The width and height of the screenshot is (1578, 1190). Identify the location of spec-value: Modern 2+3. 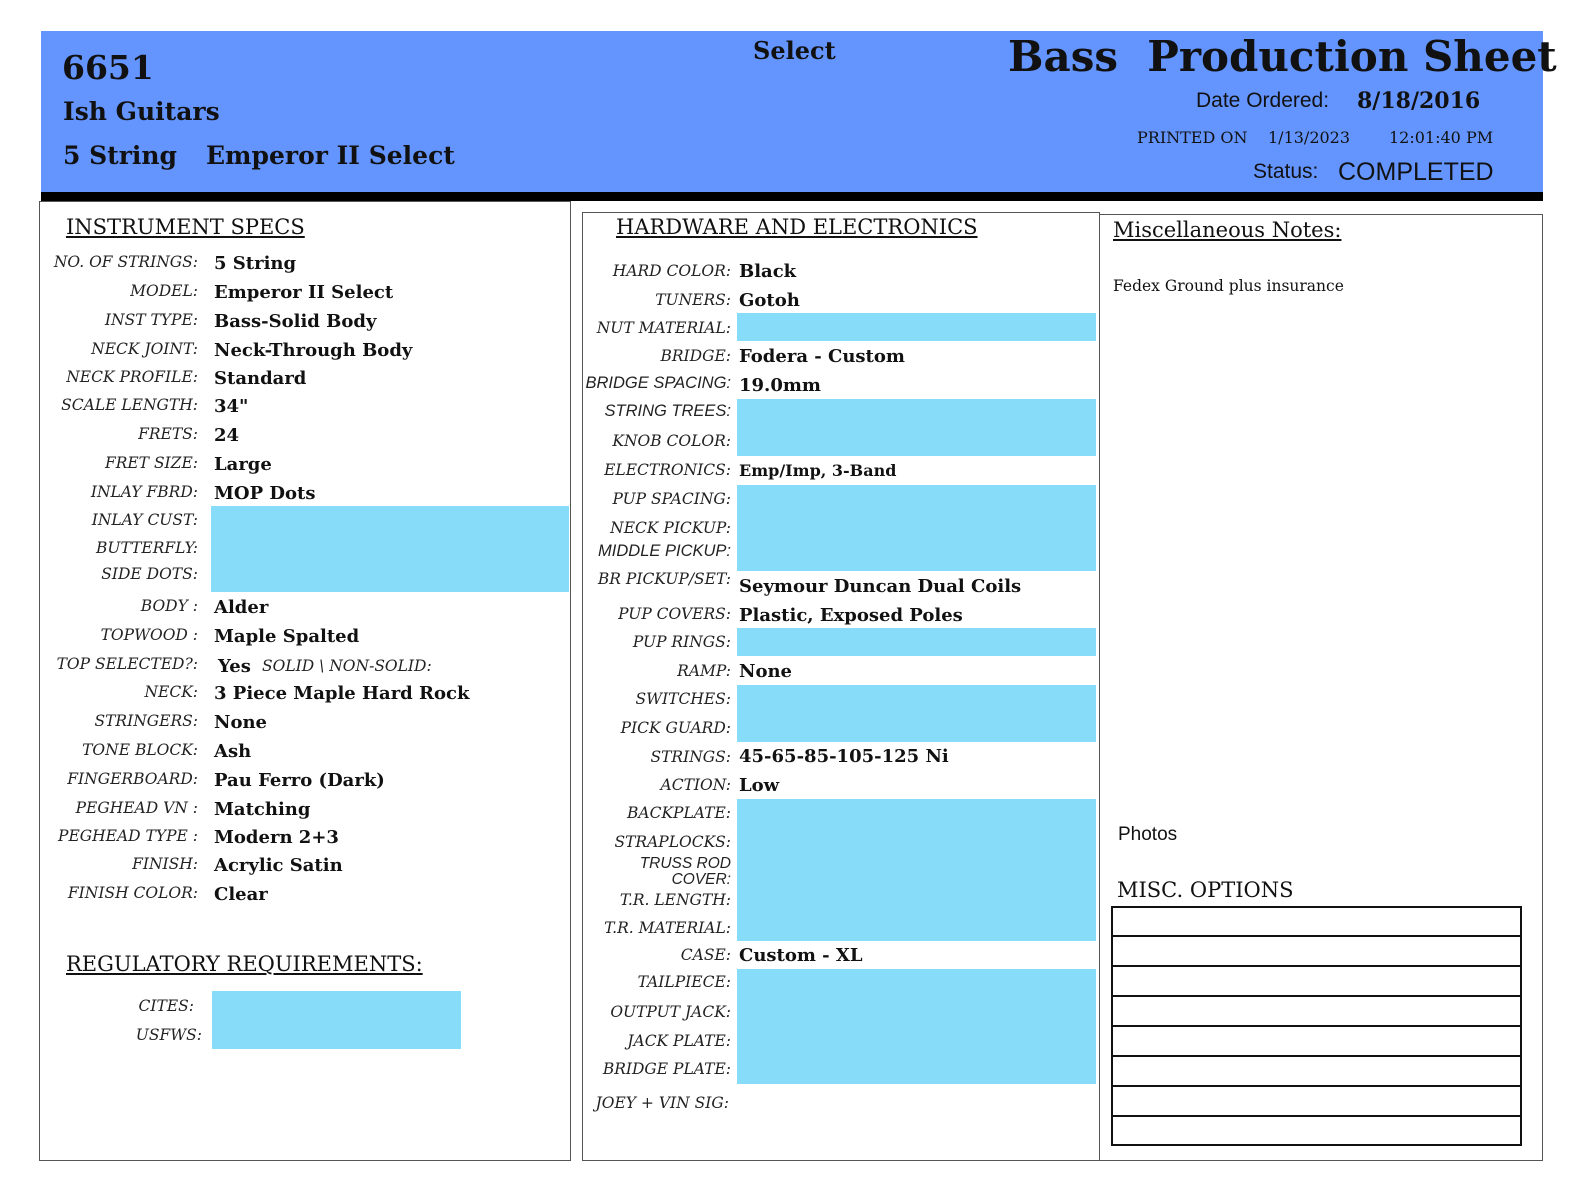
(276, 837).